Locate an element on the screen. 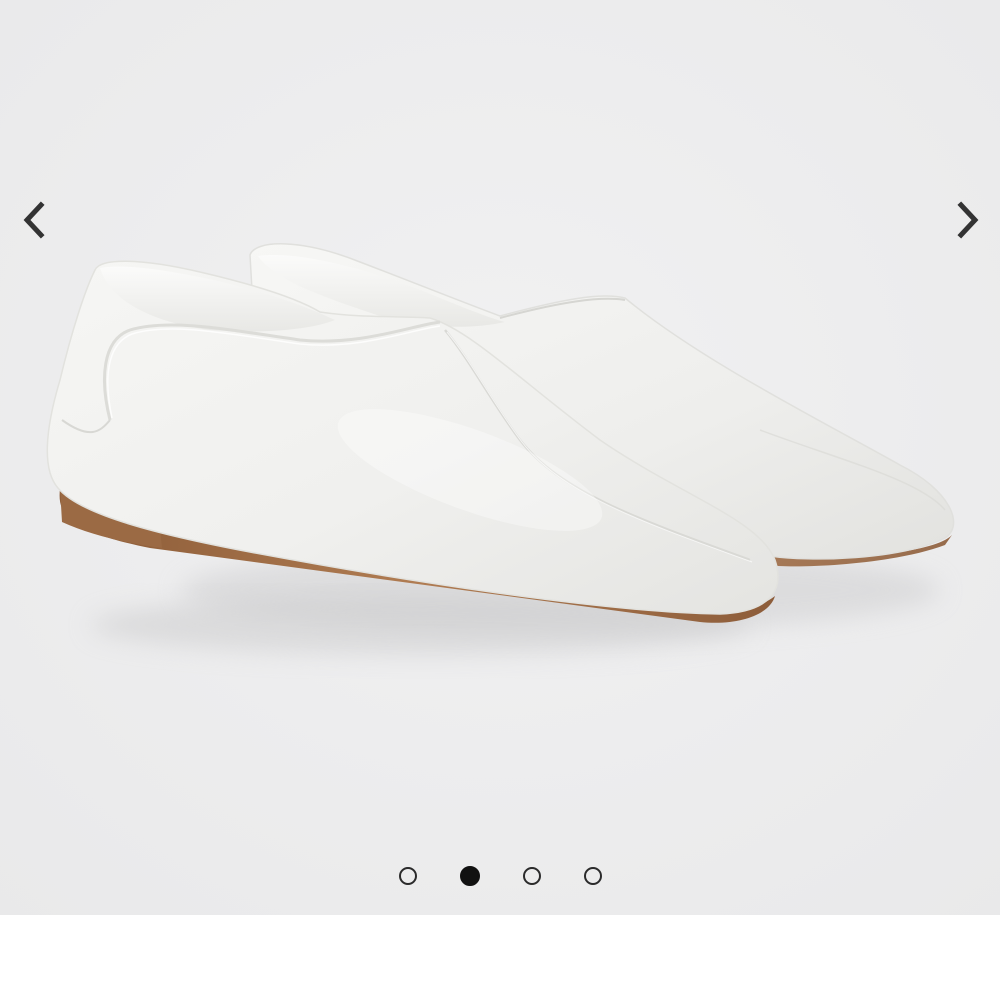 This screenshot has height=1000, width=1000. chevron-left-icon is located at coordinates (34, 220).